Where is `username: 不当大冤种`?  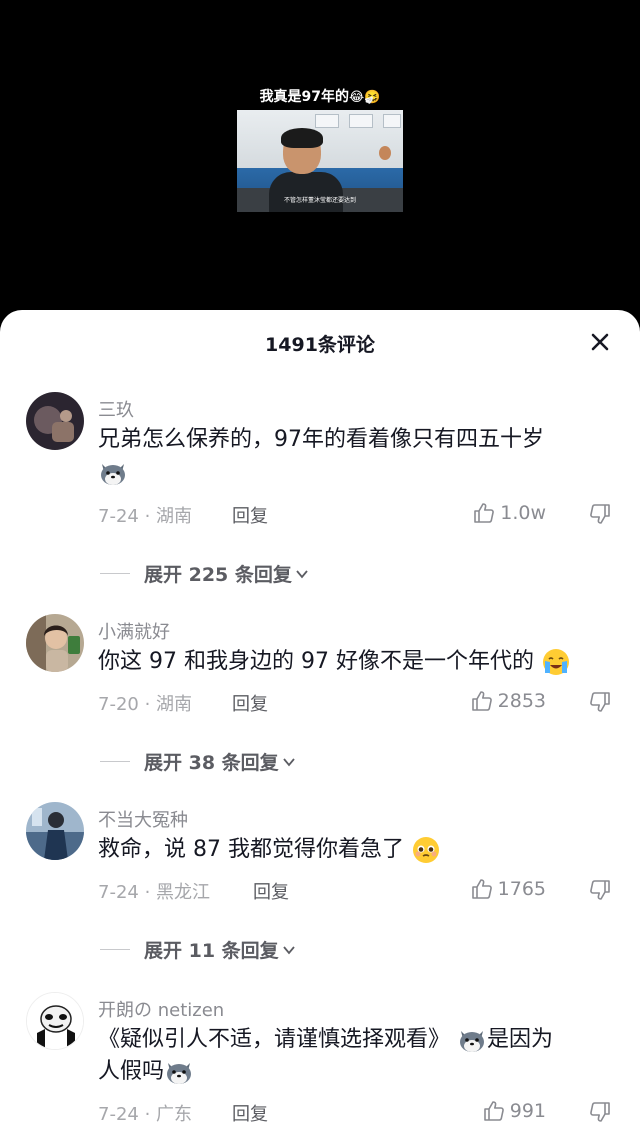 username: 不当大冤种 is located at coordinates (143, 819).